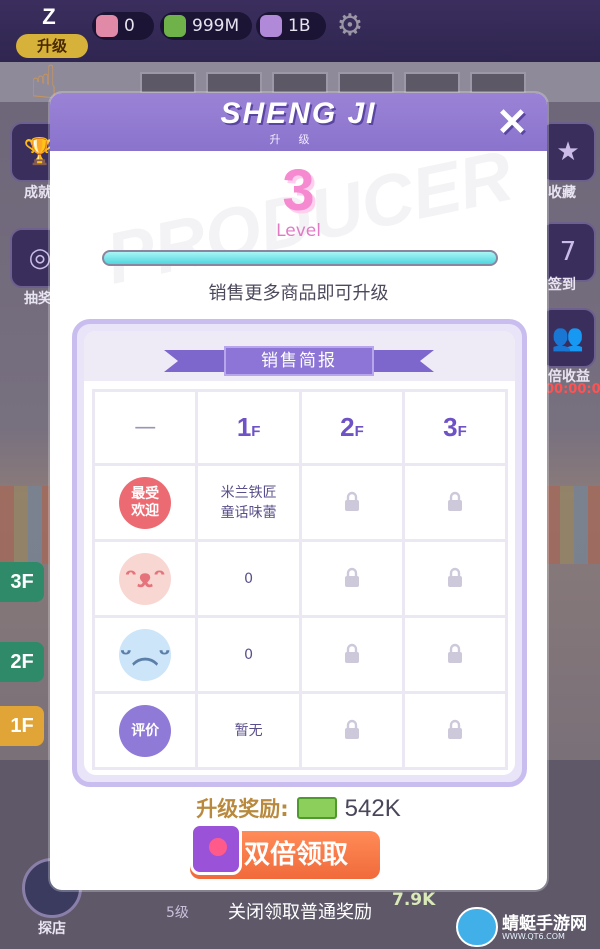  I want to click on floor-1-value: 0, so click(248, 578).